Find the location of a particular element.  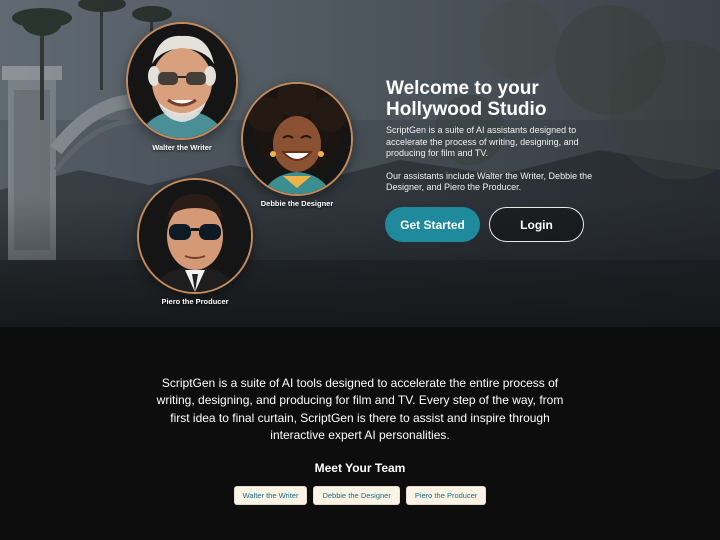

debbie-portrait is located at coordinates (297, 139).